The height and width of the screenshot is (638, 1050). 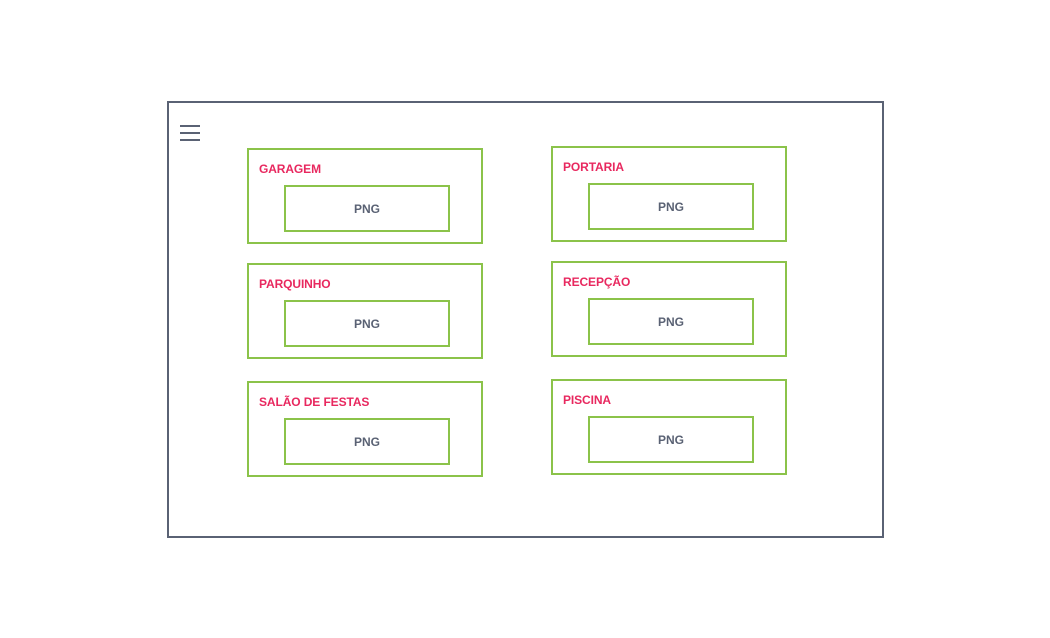 I want to click on card-title: PARQUINHO, so click(x=295, y=284).